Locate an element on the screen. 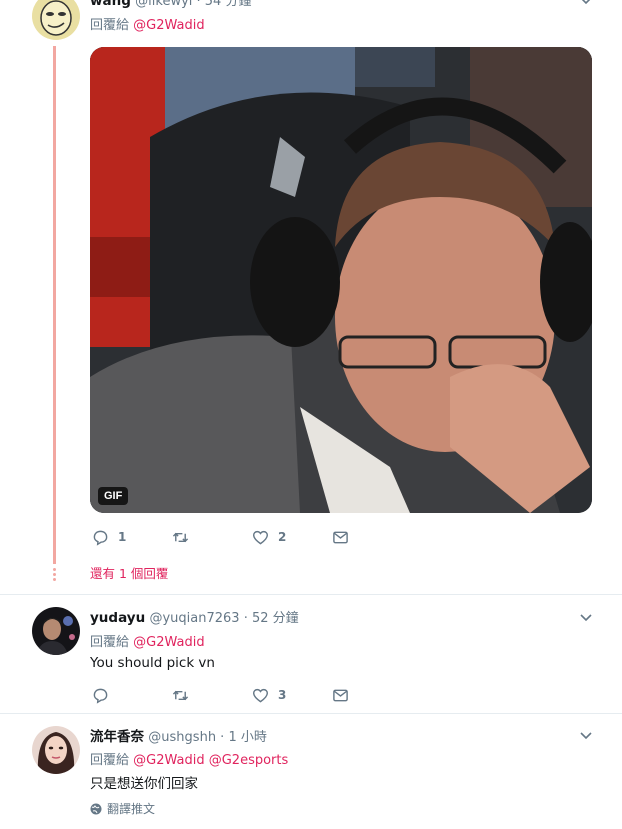 The image size is (622, 829). tweet-text: You should pick vn is located at coordinates (152, 663).